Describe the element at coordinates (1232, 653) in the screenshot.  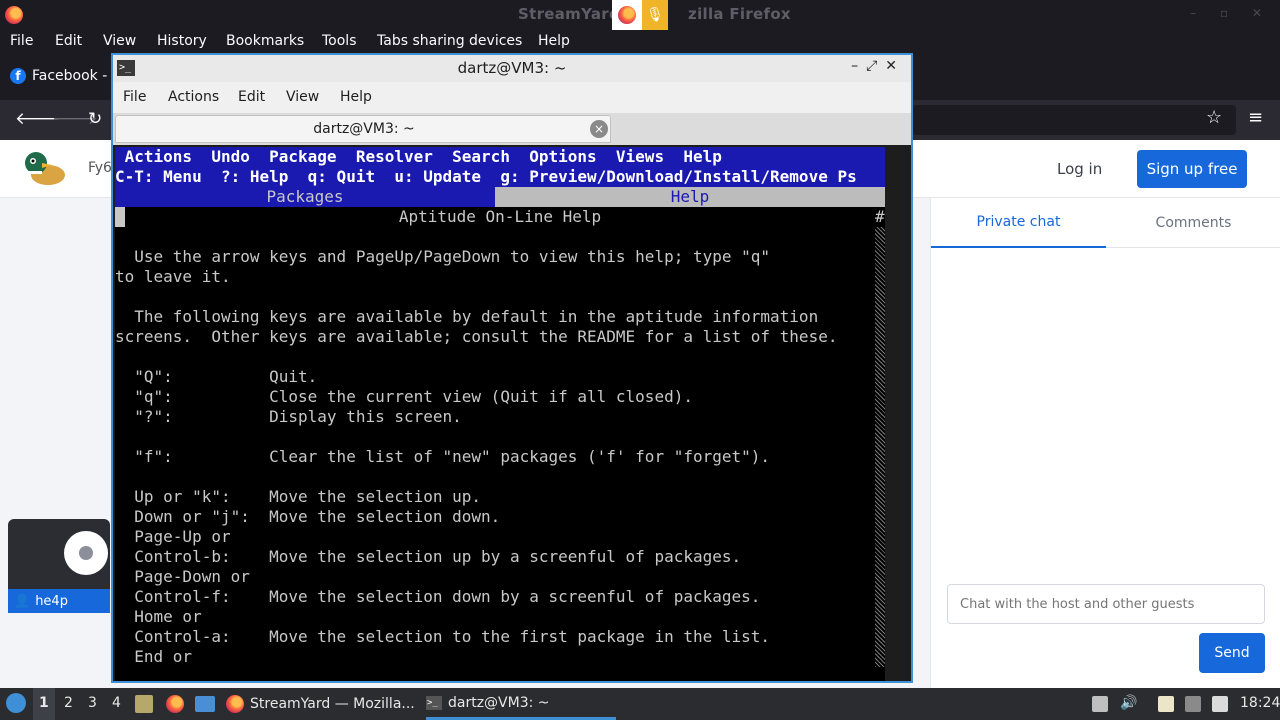
I see `send-button: Send` at that location.